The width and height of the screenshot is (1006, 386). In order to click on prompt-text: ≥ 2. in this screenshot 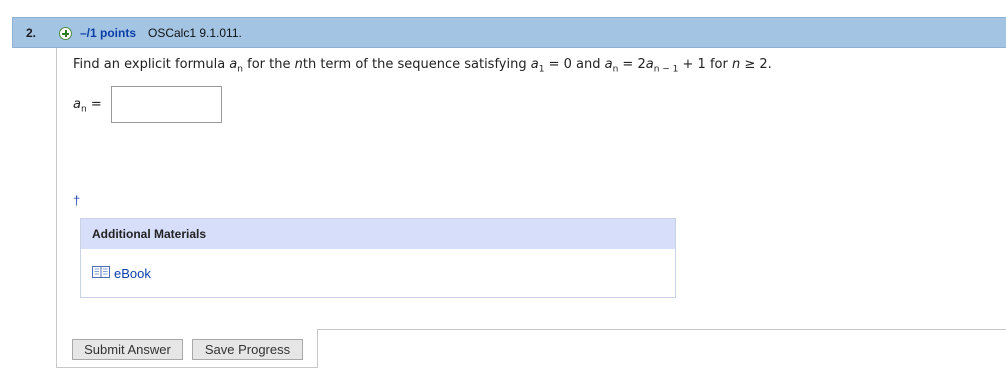, I will do `click(756, 64)`.